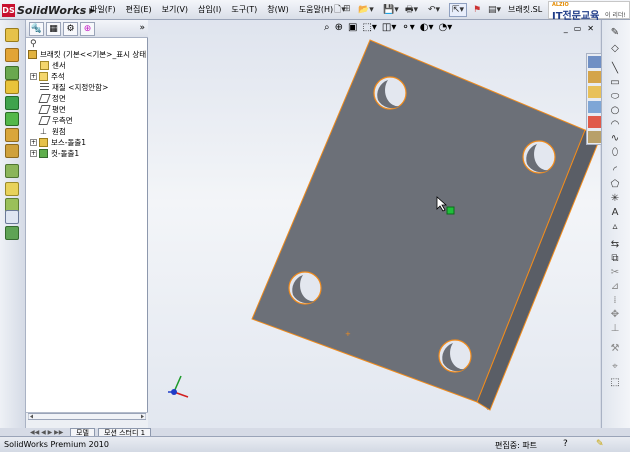 The width and height of the screenshot is (630, 452). What do you see at coordinates (615, 170) in the screenshot?
I see `fillet-sketch-icon: ◜` at bounding box center [615, 170].